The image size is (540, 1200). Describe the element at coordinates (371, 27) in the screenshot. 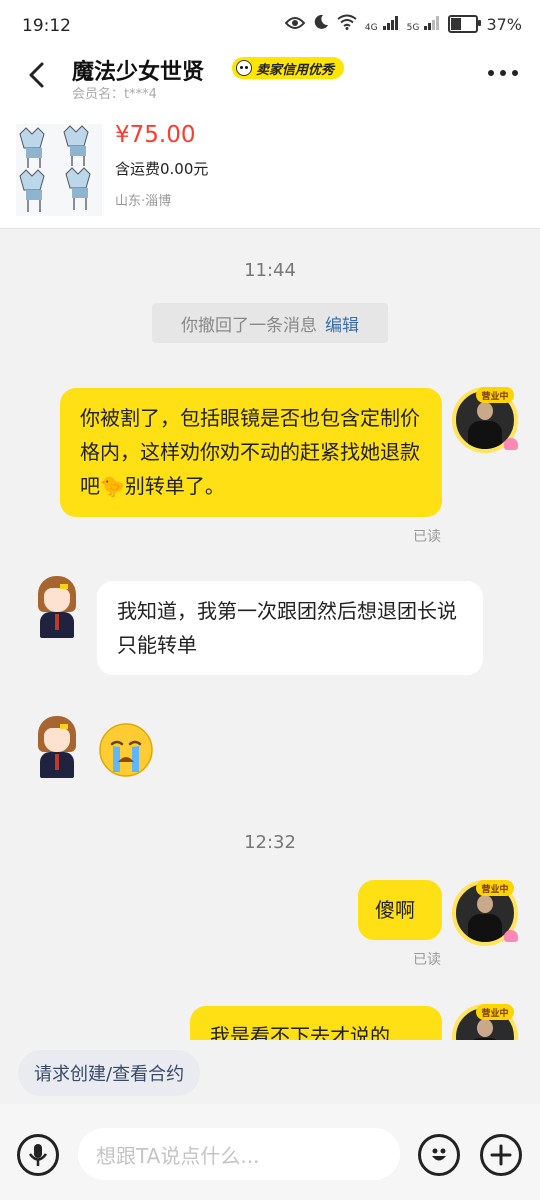

I see `network-label-a: 4G` at that location.